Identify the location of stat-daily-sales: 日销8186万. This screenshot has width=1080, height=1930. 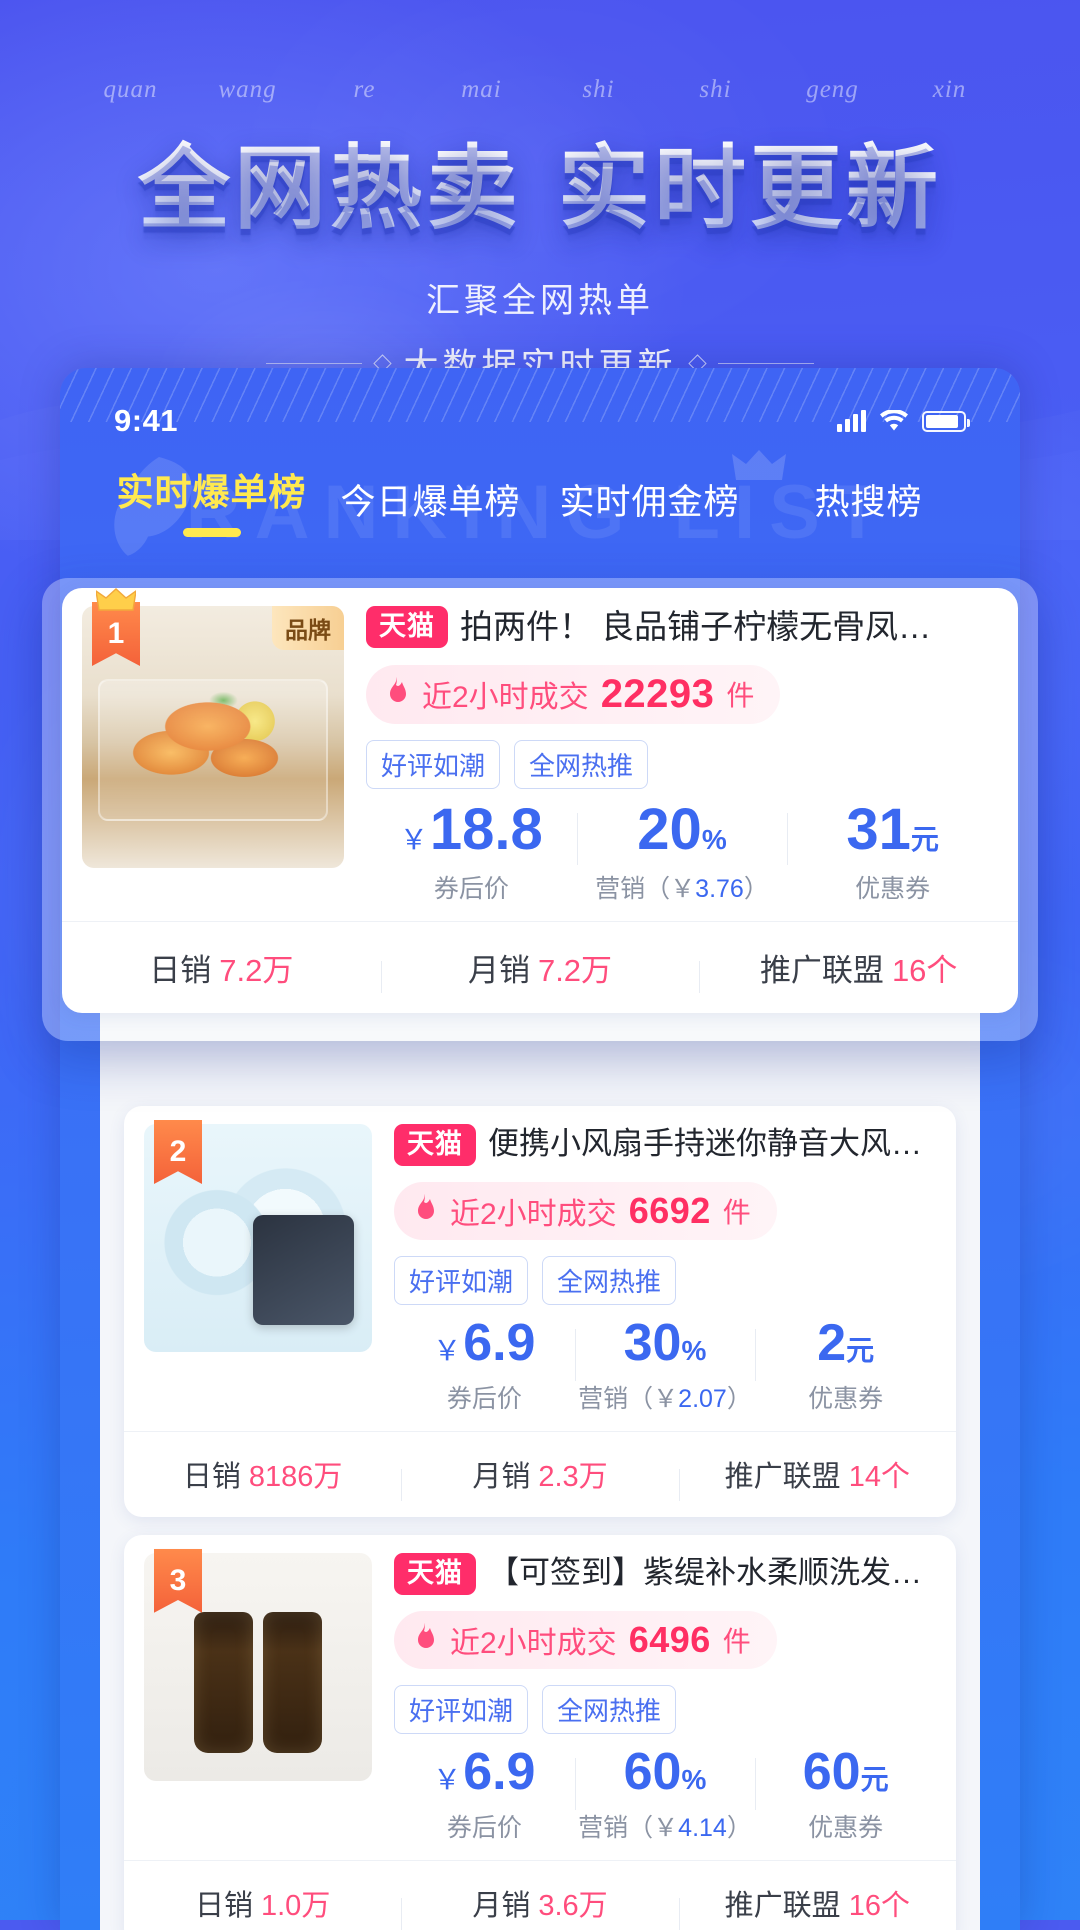
(262, 1474).